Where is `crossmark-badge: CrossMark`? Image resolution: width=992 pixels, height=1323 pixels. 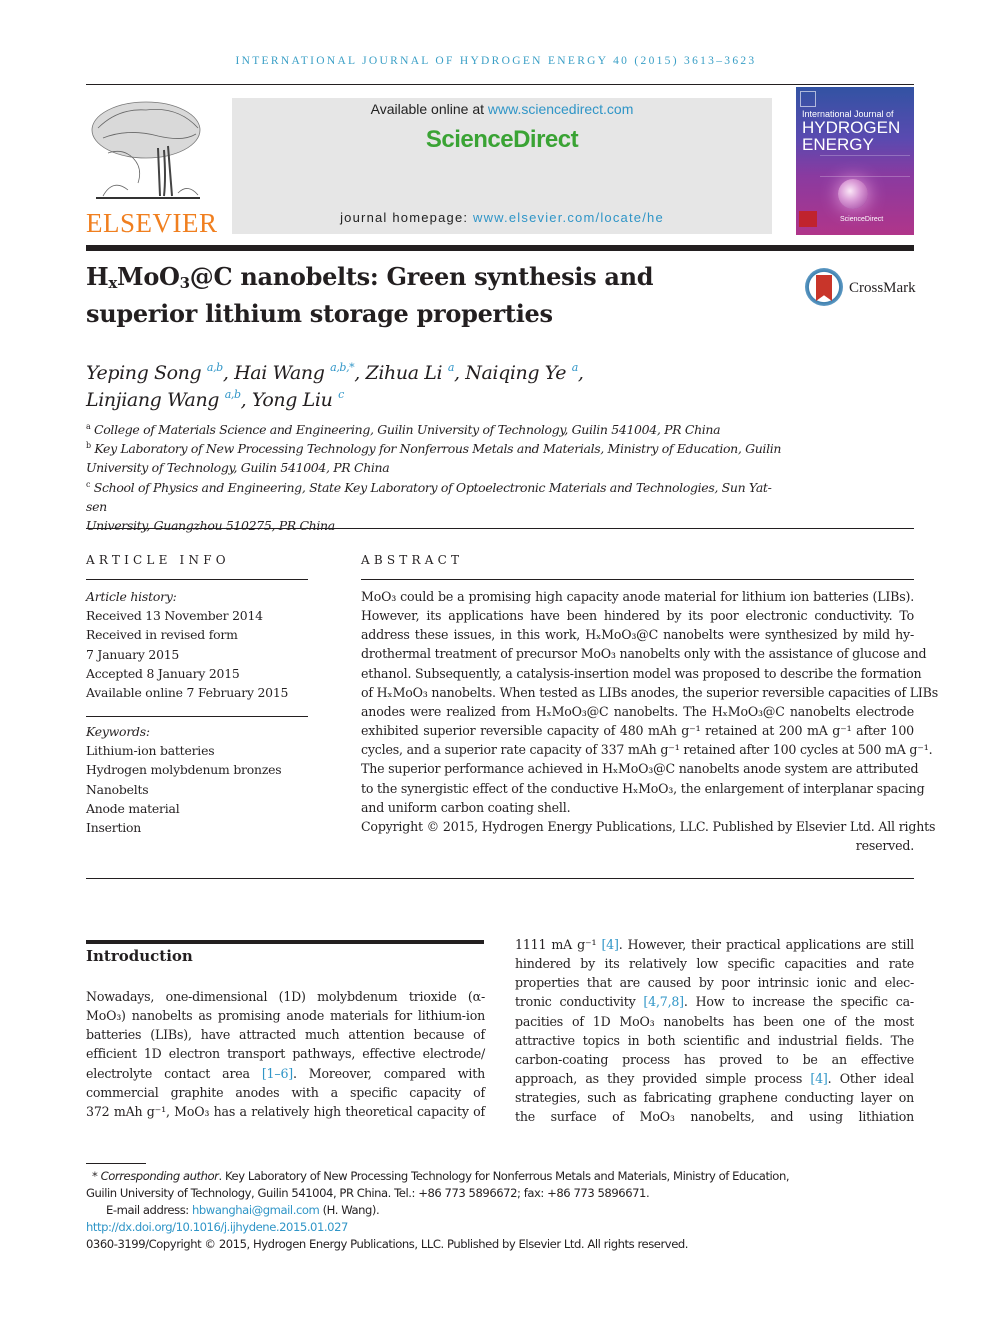 crossmark-badge: CrossMark is located at coordinates (865, 289).